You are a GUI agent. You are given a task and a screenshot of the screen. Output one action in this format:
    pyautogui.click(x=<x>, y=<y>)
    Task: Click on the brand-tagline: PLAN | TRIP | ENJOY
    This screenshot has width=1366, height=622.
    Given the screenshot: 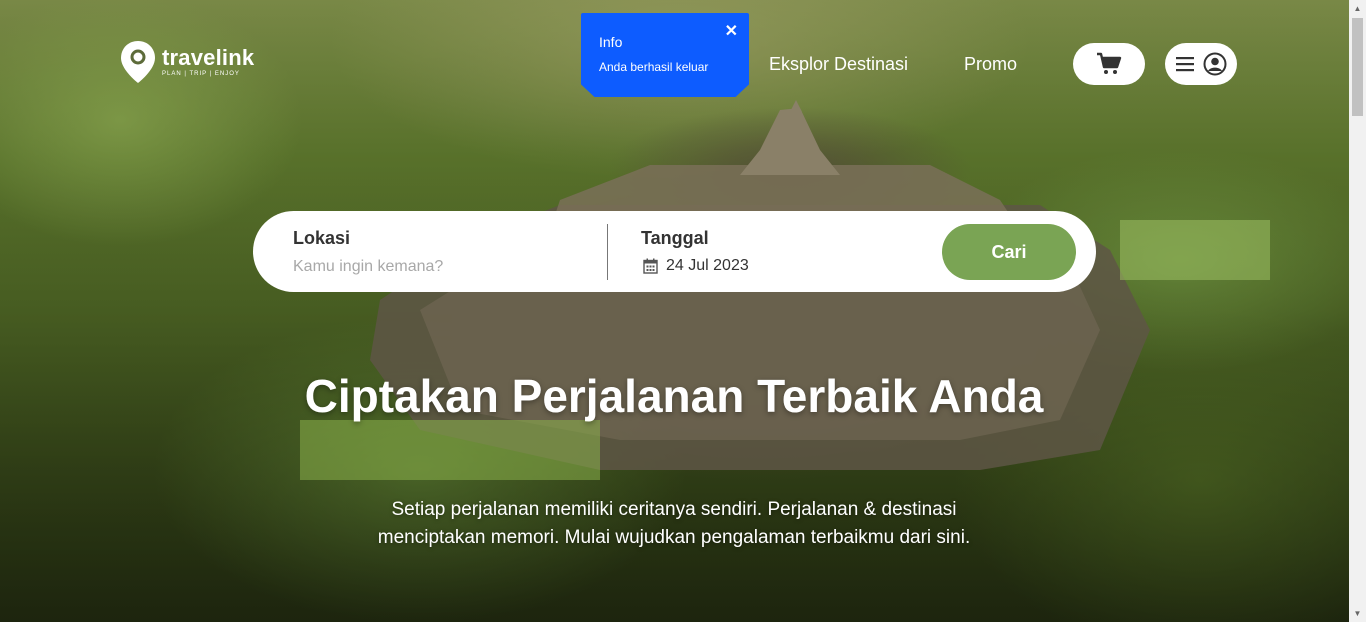 What is the action you would take?
    pyautogui.click(x=201, y=74)
    